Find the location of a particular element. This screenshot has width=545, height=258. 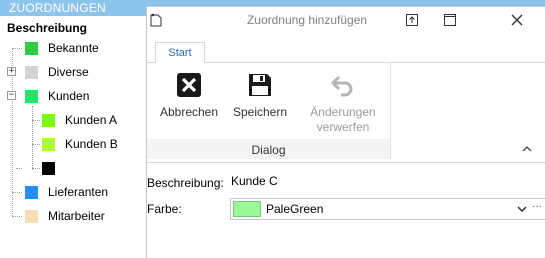

dropdown-button is located at coordinates (522, 209).